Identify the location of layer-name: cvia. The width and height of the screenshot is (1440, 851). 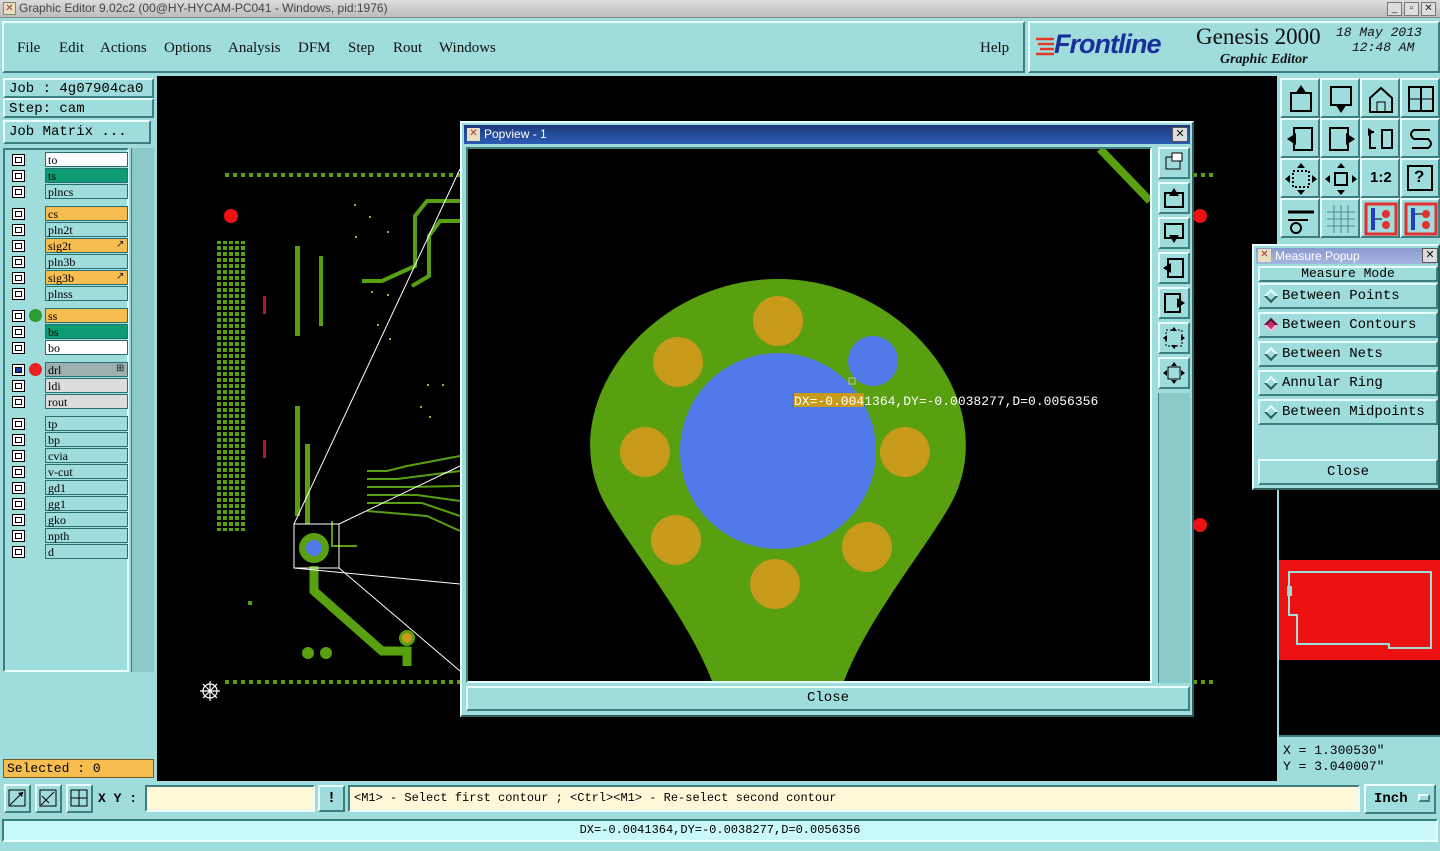
(86, 455).